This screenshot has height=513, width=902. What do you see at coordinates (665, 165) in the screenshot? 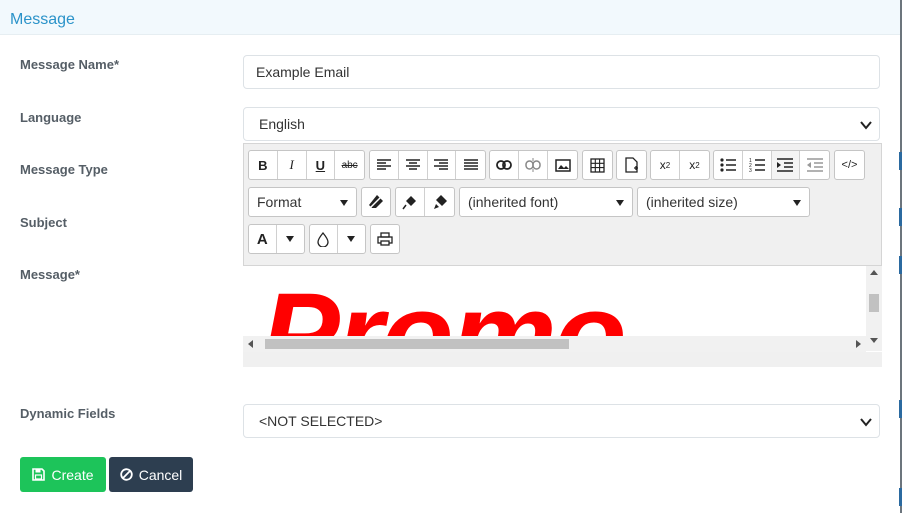
I see `subscript-button: x2` at bounding box center [665, 165].